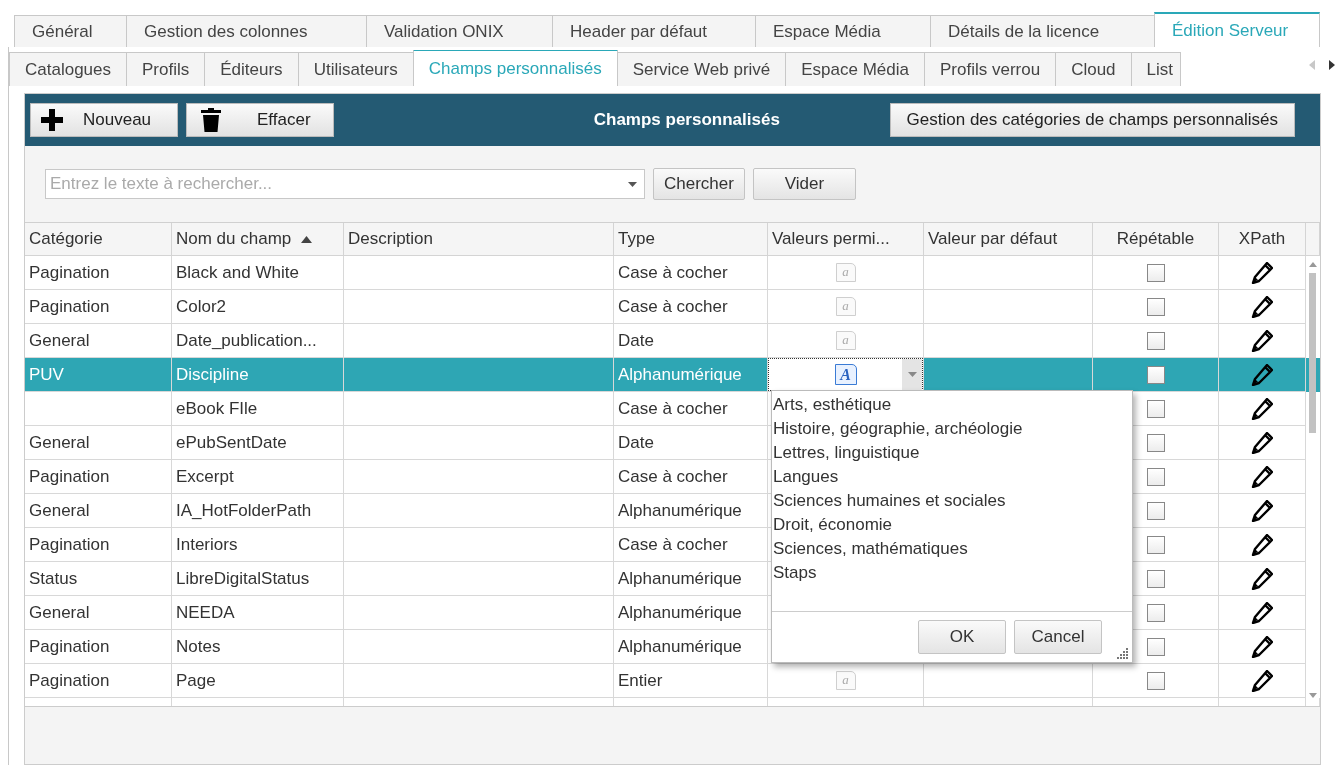 The height and width of the screenshot is (766, 1339). What do you see at coordinates (68, 69) in the screenshot?
I see `tab: Catalogues` at bounding box center [68, 69].